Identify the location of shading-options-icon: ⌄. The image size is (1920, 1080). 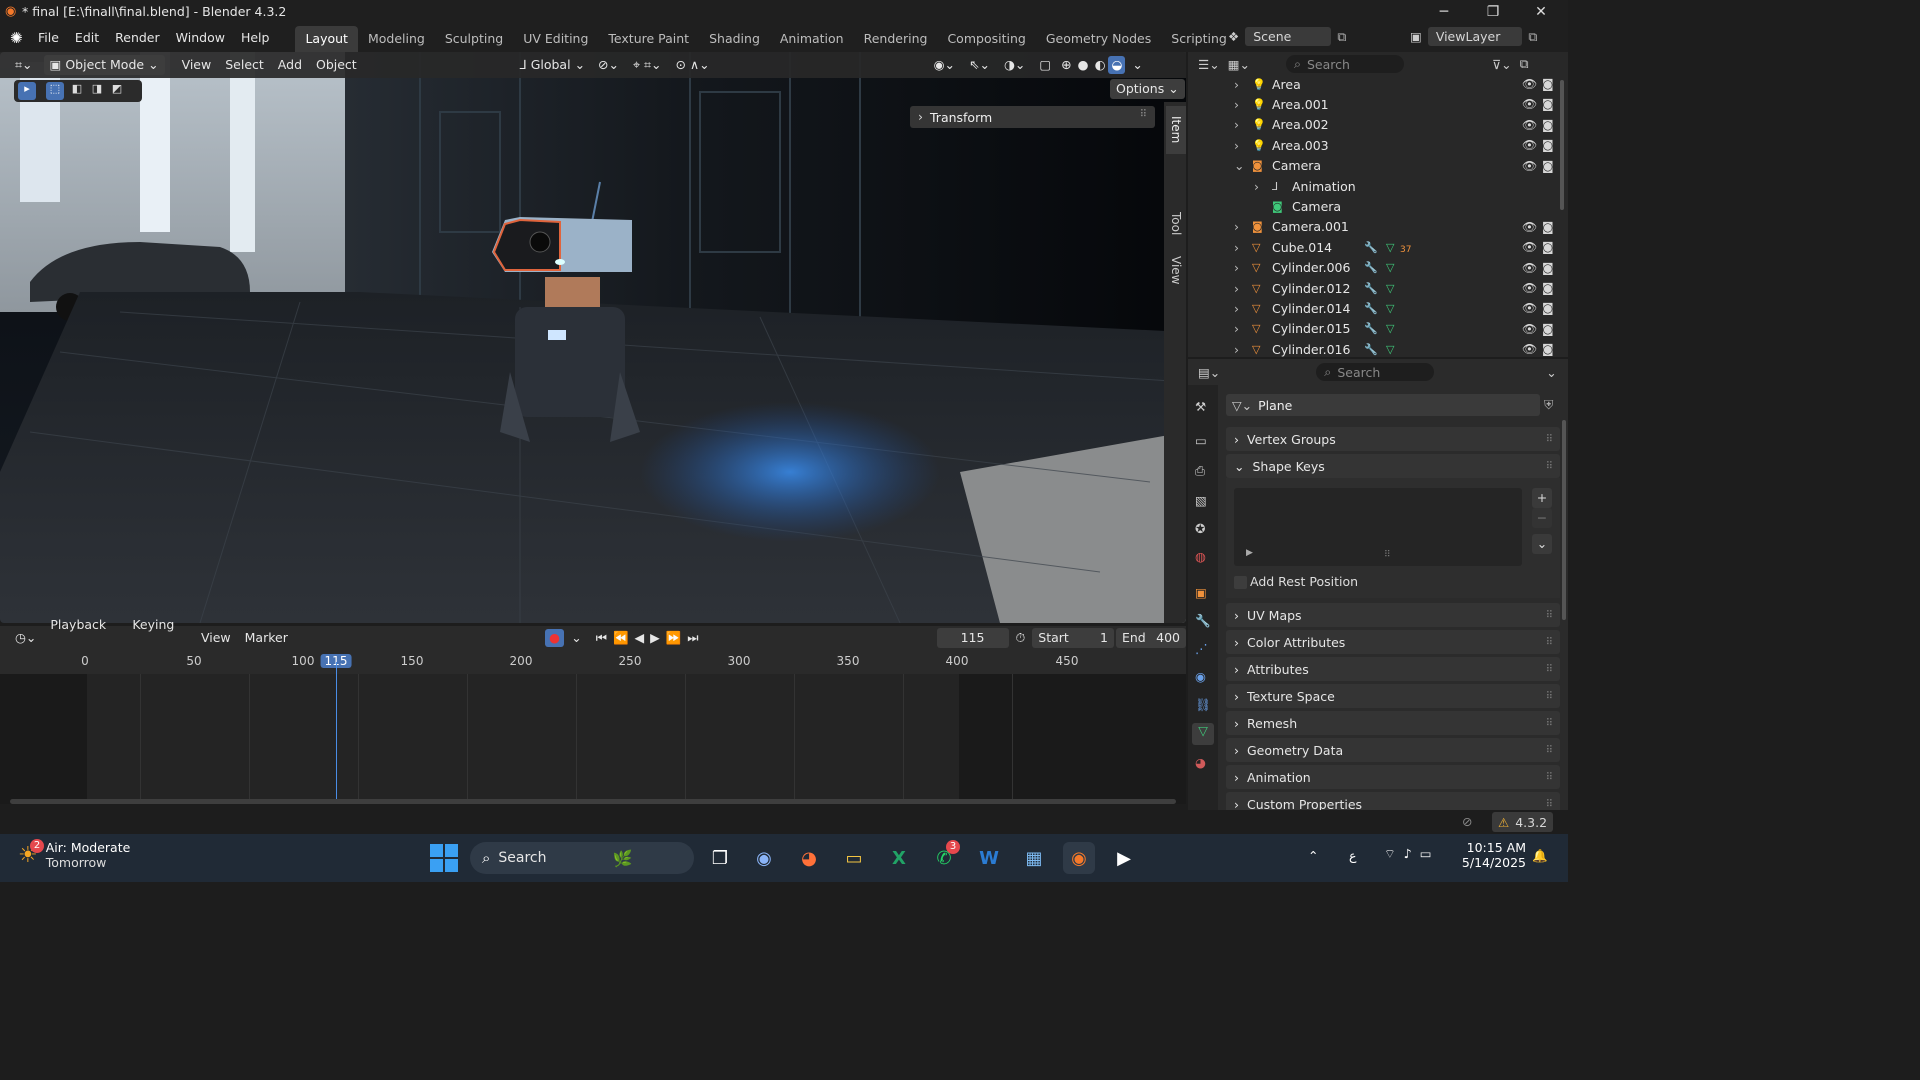
(1137, 65).